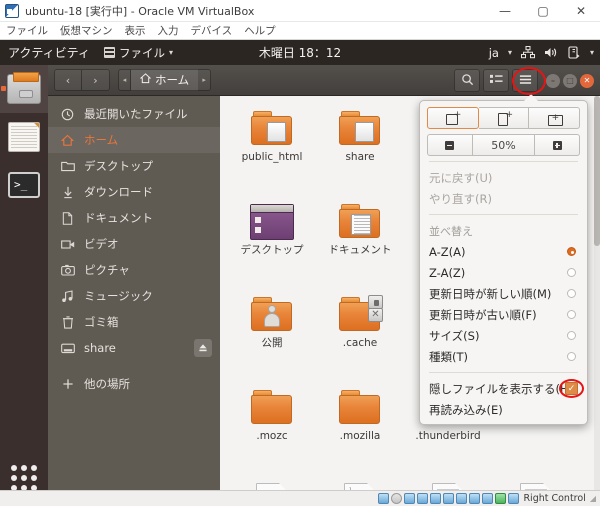 The image size is (600, 506). What do you see at coordinates (503, 214) in the screenshot?
I see `menu-separator` at bounding box center [503, 214].